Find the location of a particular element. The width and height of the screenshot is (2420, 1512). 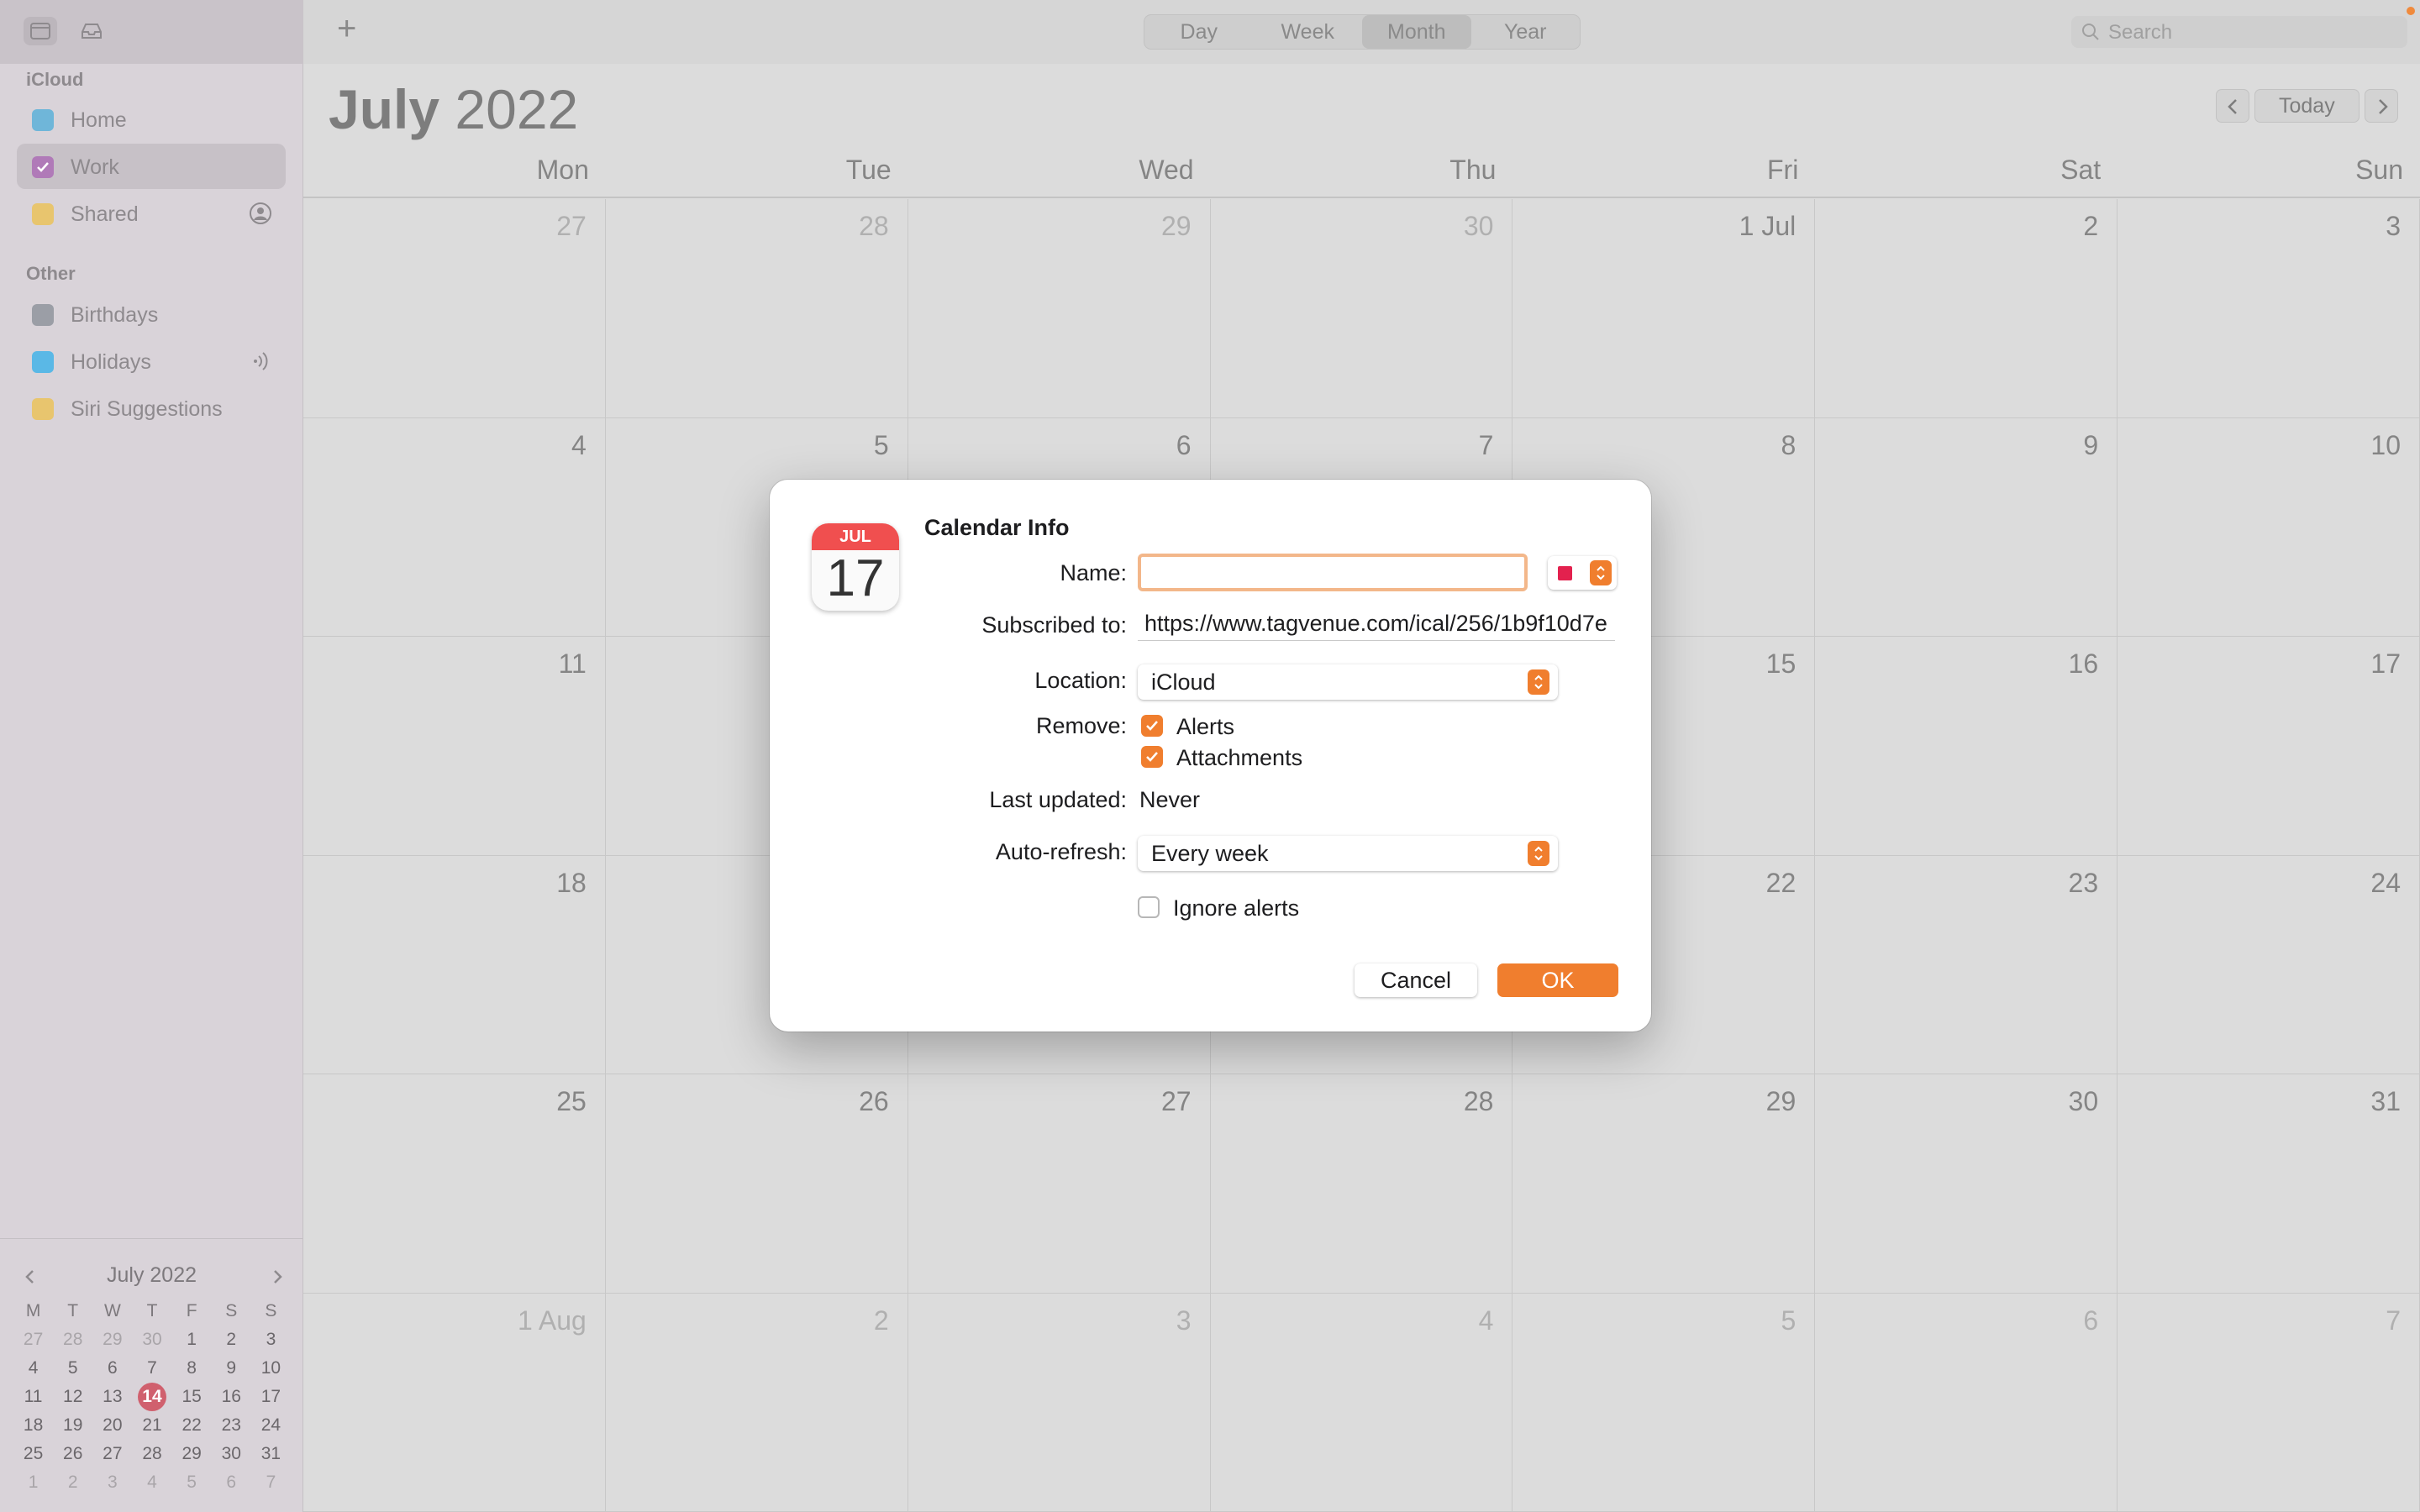

day-cell: 17 is located at coordinates (2269, 746).